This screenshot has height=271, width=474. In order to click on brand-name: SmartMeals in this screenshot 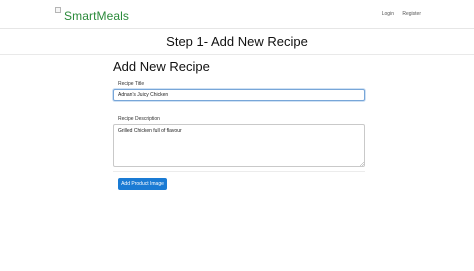, I will do `click(97, 16)`.